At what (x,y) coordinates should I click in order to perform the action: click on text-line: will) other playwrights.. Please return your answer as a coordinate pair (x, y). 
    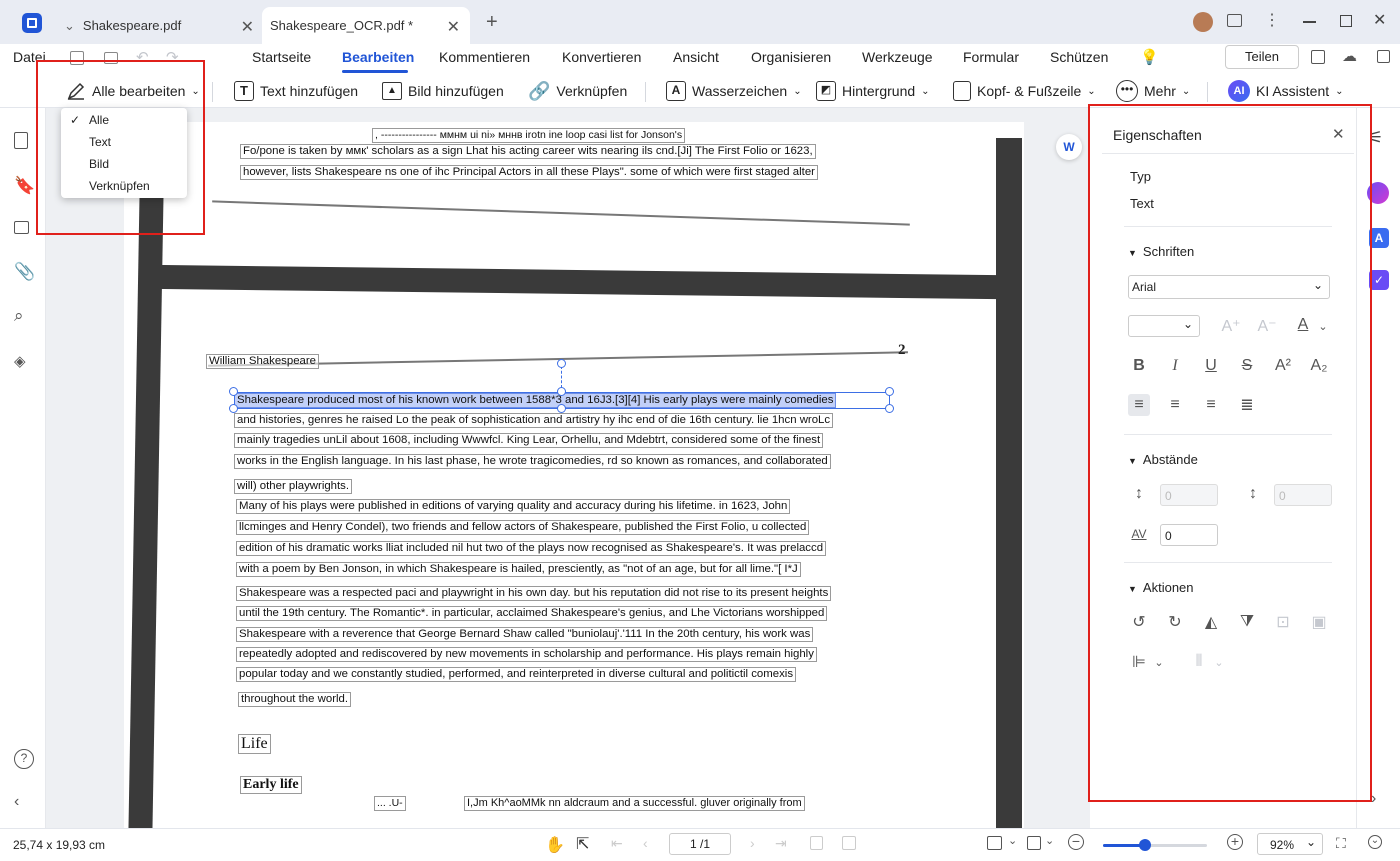
    Looking at the image, I should click on (293, 486).